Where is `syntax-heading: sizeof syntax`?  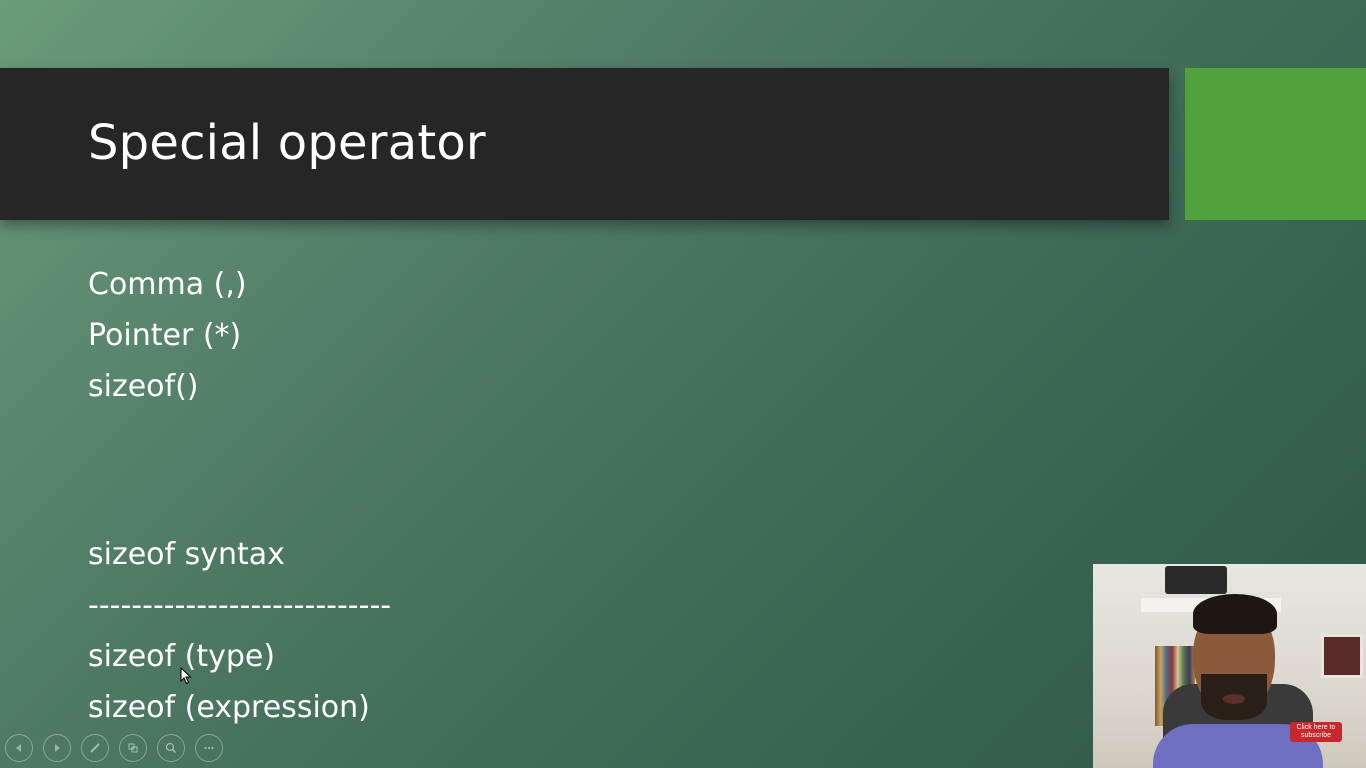
syntax-heading: sizeof syntax is located at coordinates (186, 554).